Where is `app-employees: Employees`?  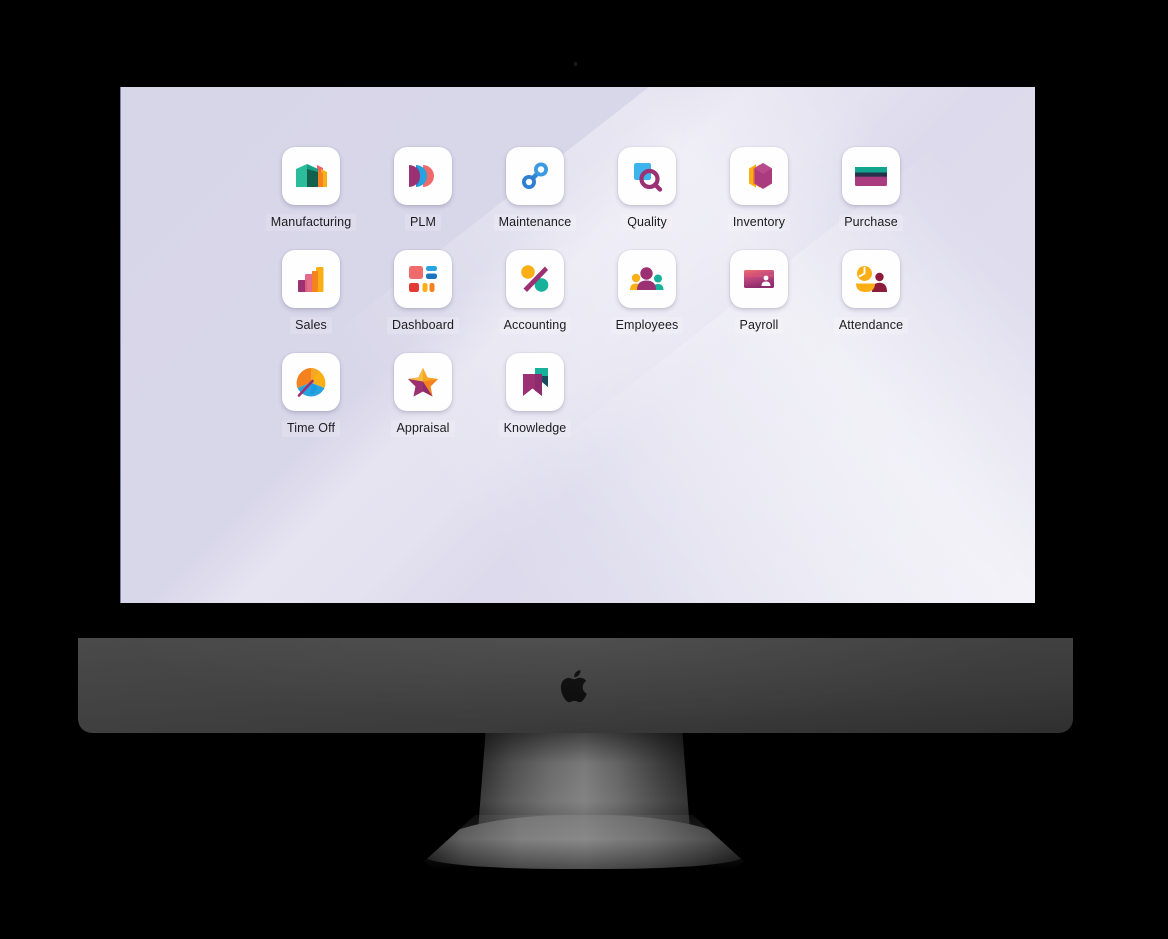
app-employees: Employees is located at coordinates (647, 292).